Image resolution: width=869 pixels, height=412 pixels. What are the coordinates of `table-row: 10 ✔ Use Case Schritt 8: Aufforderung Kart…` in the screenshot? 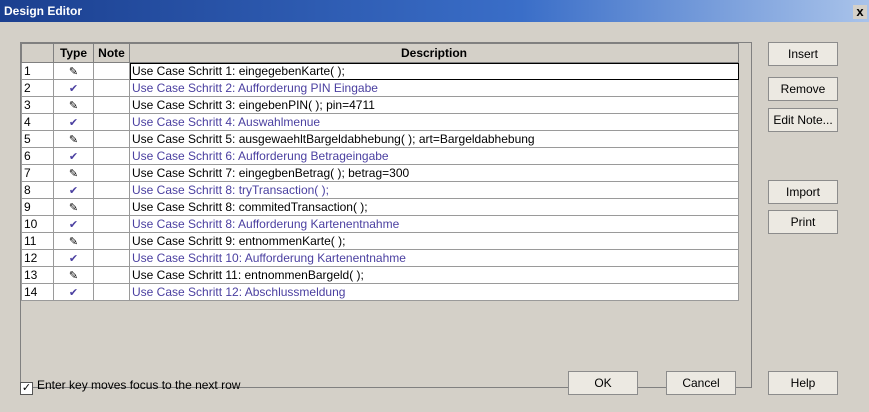 It's located at (380, 224).